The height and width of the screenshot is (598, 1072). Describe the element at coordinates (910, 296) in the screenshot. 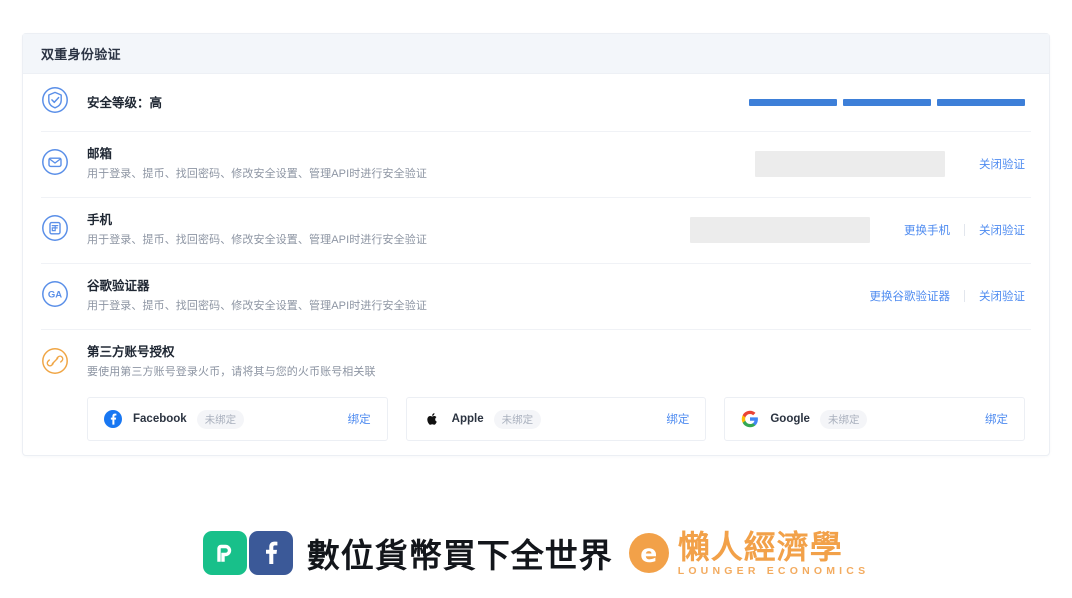

I see `change-google-authenticator-link: 更换谷歌验证器` at that location.